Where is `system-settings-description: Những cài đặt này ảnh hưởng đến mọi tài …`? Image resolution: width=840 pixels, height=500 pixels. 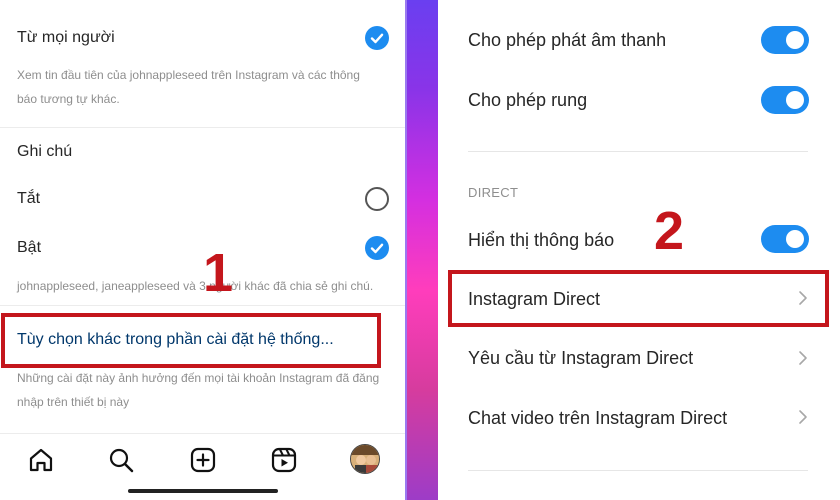 system-settings-description: Những cài đặt này ảnh hưởng đến mọi tài … is located at coordinates (209, 390).